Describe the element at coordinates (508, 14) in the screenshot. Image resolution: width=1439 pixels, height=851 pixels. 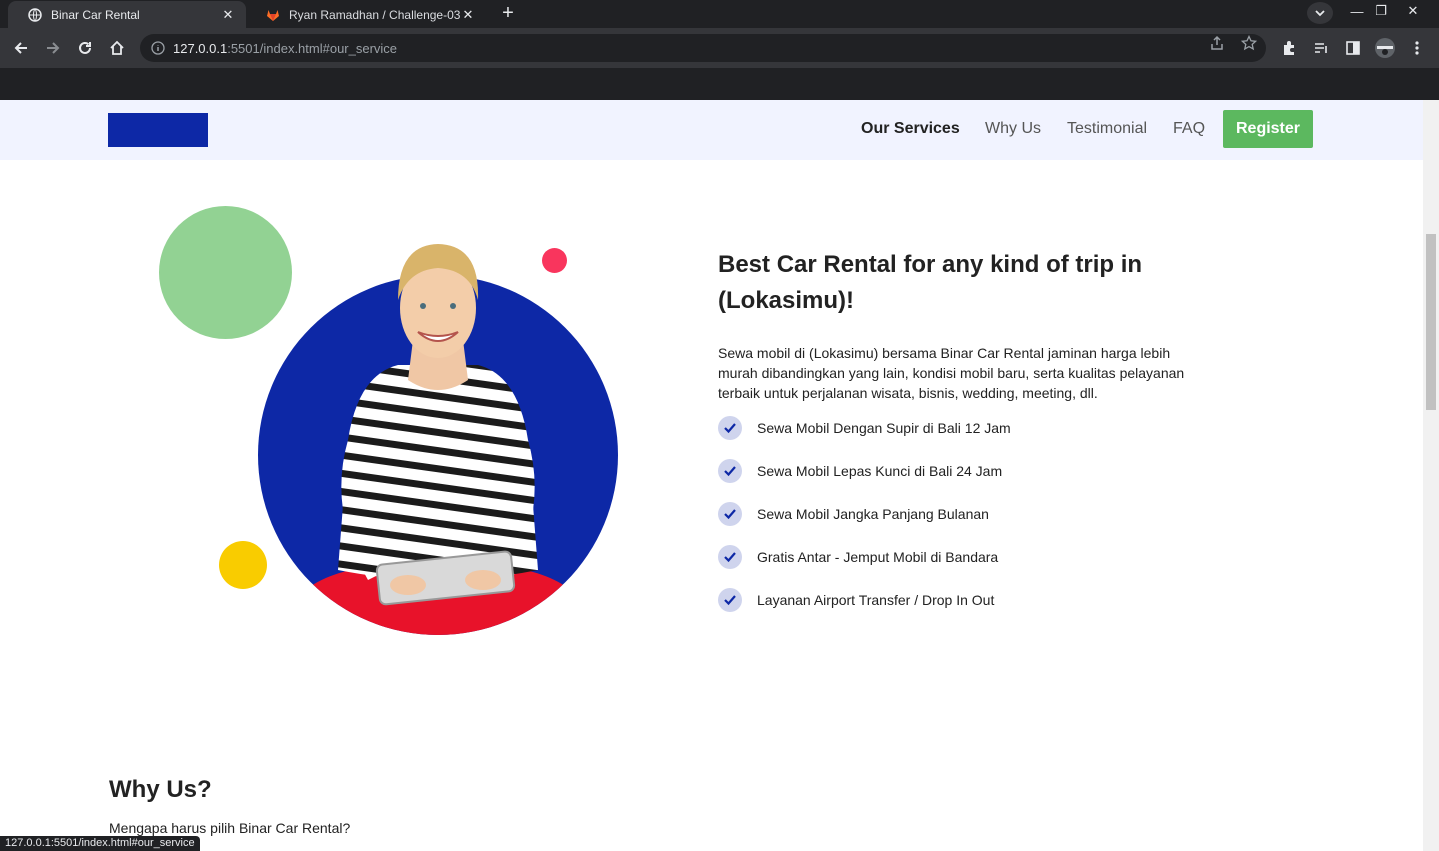
I see `new-tab-button: +` at that location.